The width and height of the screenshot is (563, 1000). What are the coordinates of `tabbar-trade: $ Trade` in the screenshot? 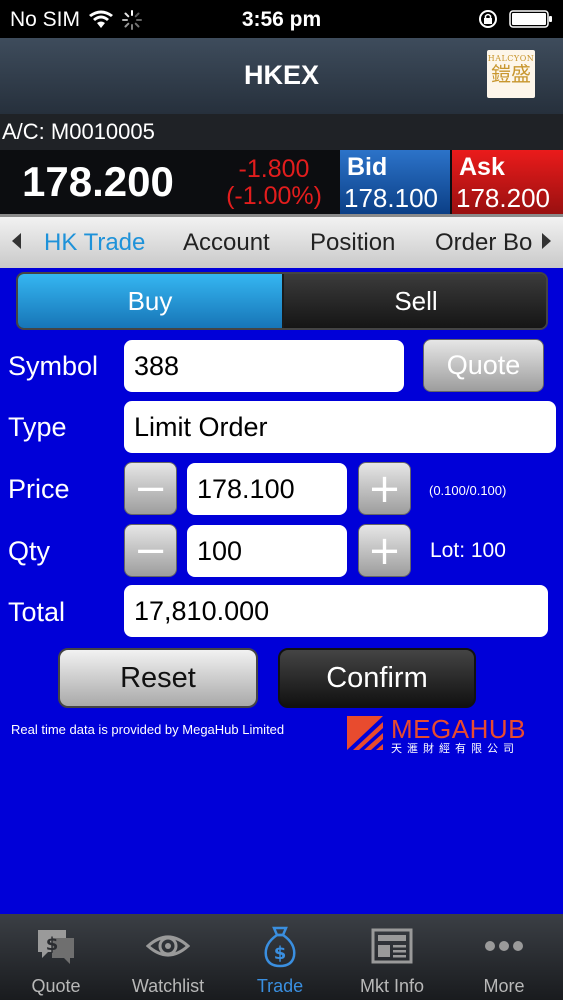 It's located at (280, 957).